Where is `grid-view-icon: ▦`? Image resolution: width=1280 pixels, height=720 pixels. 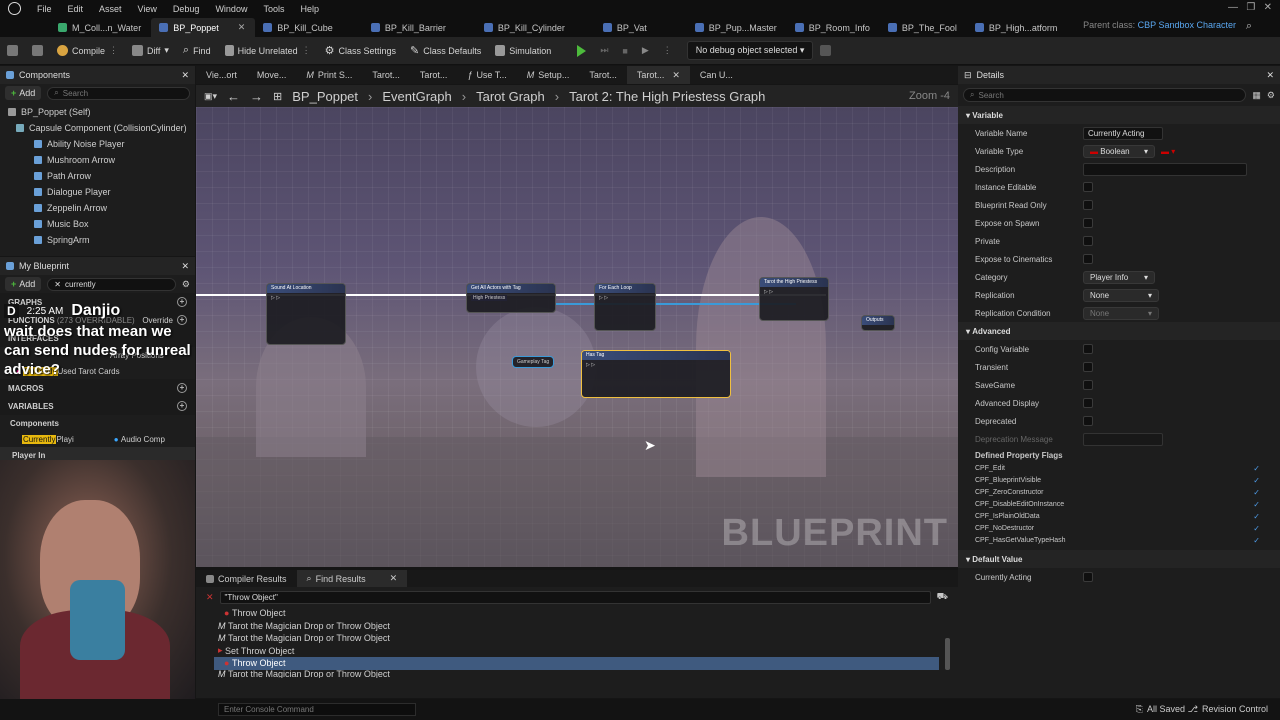
grid-view-icon: ▦ is located at coordinates (1256, 95).